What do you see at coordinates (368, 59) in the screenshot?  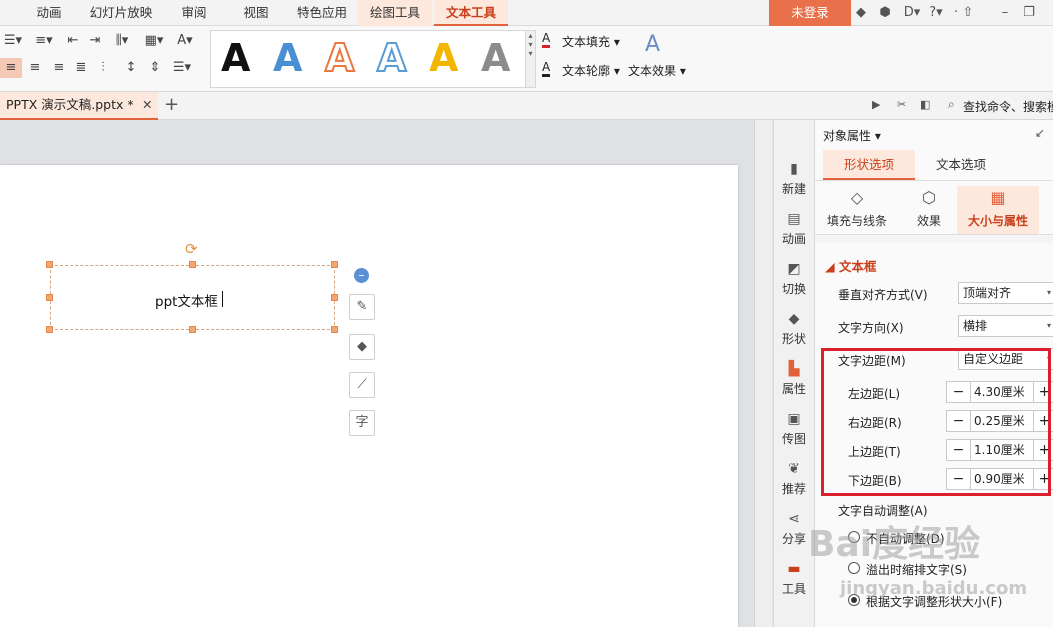 I see `wordart-gallery: A A A A A A` at bounding box center [368, 59].